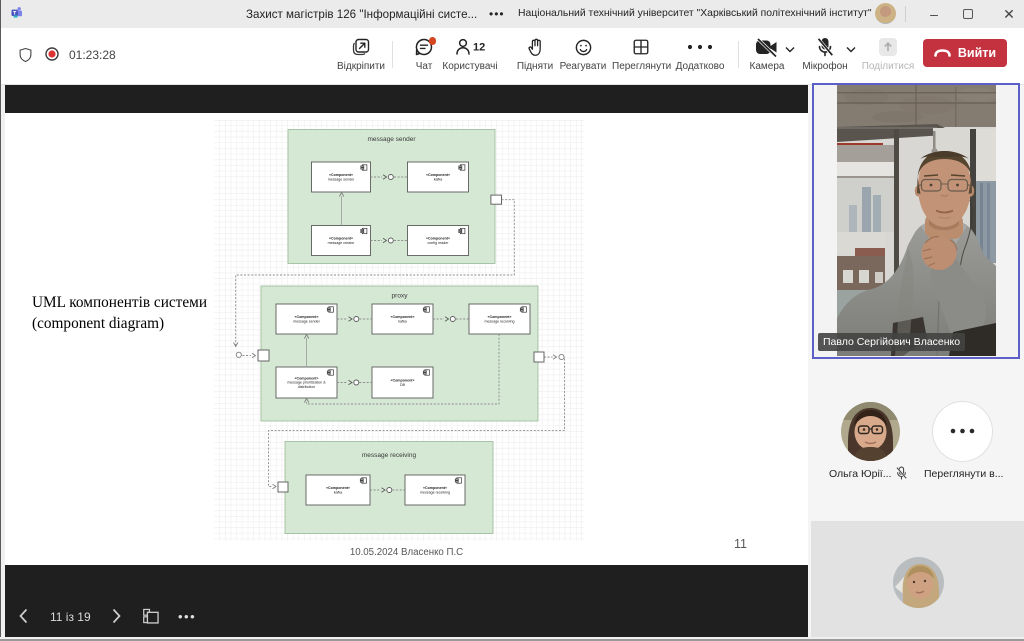  What do you see at coordinates (479, 48) in the screenshot?
I see `svg-text: 12` at bounding box center [479, 48].